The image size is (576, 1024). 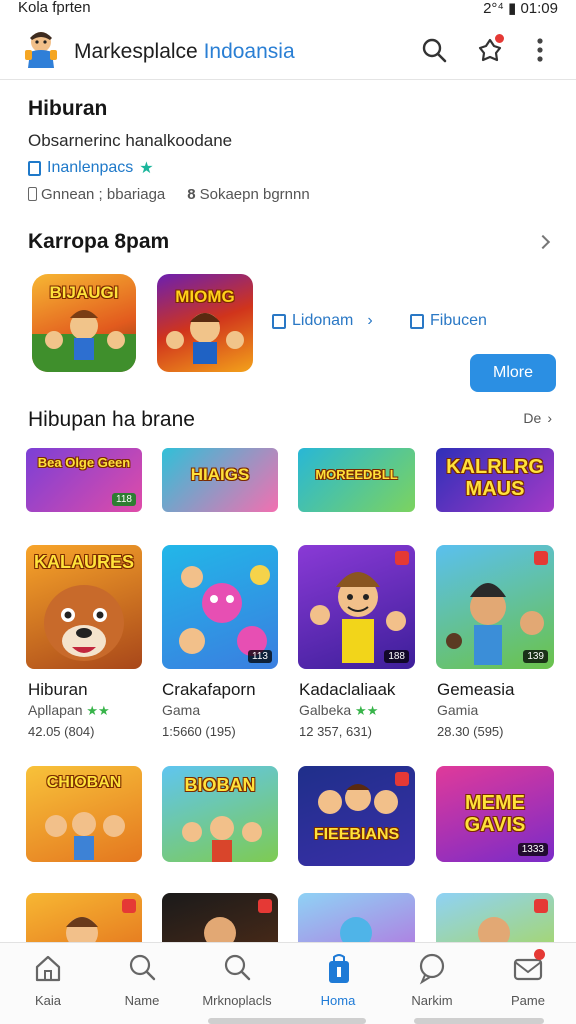 I want to click on app-header: Markesplalce Indoansia, so click(x=288, y=50).